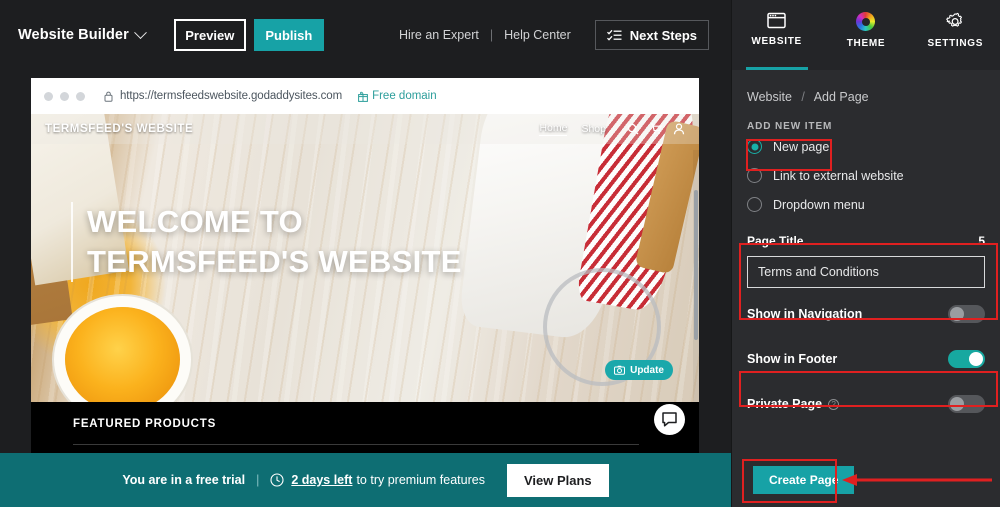 The image size is (1000, 507). Describe the element at coordinates (785, 404) in the screenshot. I see `private-page-text: Private Page` at that location.